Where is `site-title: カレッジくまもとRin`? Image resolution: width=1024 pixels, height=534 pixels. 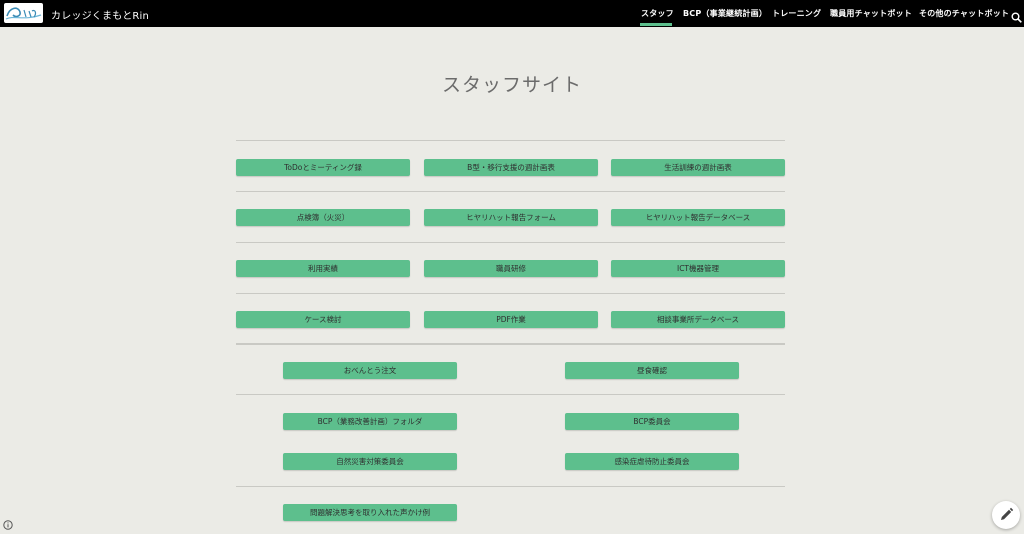 site-title: カレッジくまもとRin is located at coordinates (100, 14).